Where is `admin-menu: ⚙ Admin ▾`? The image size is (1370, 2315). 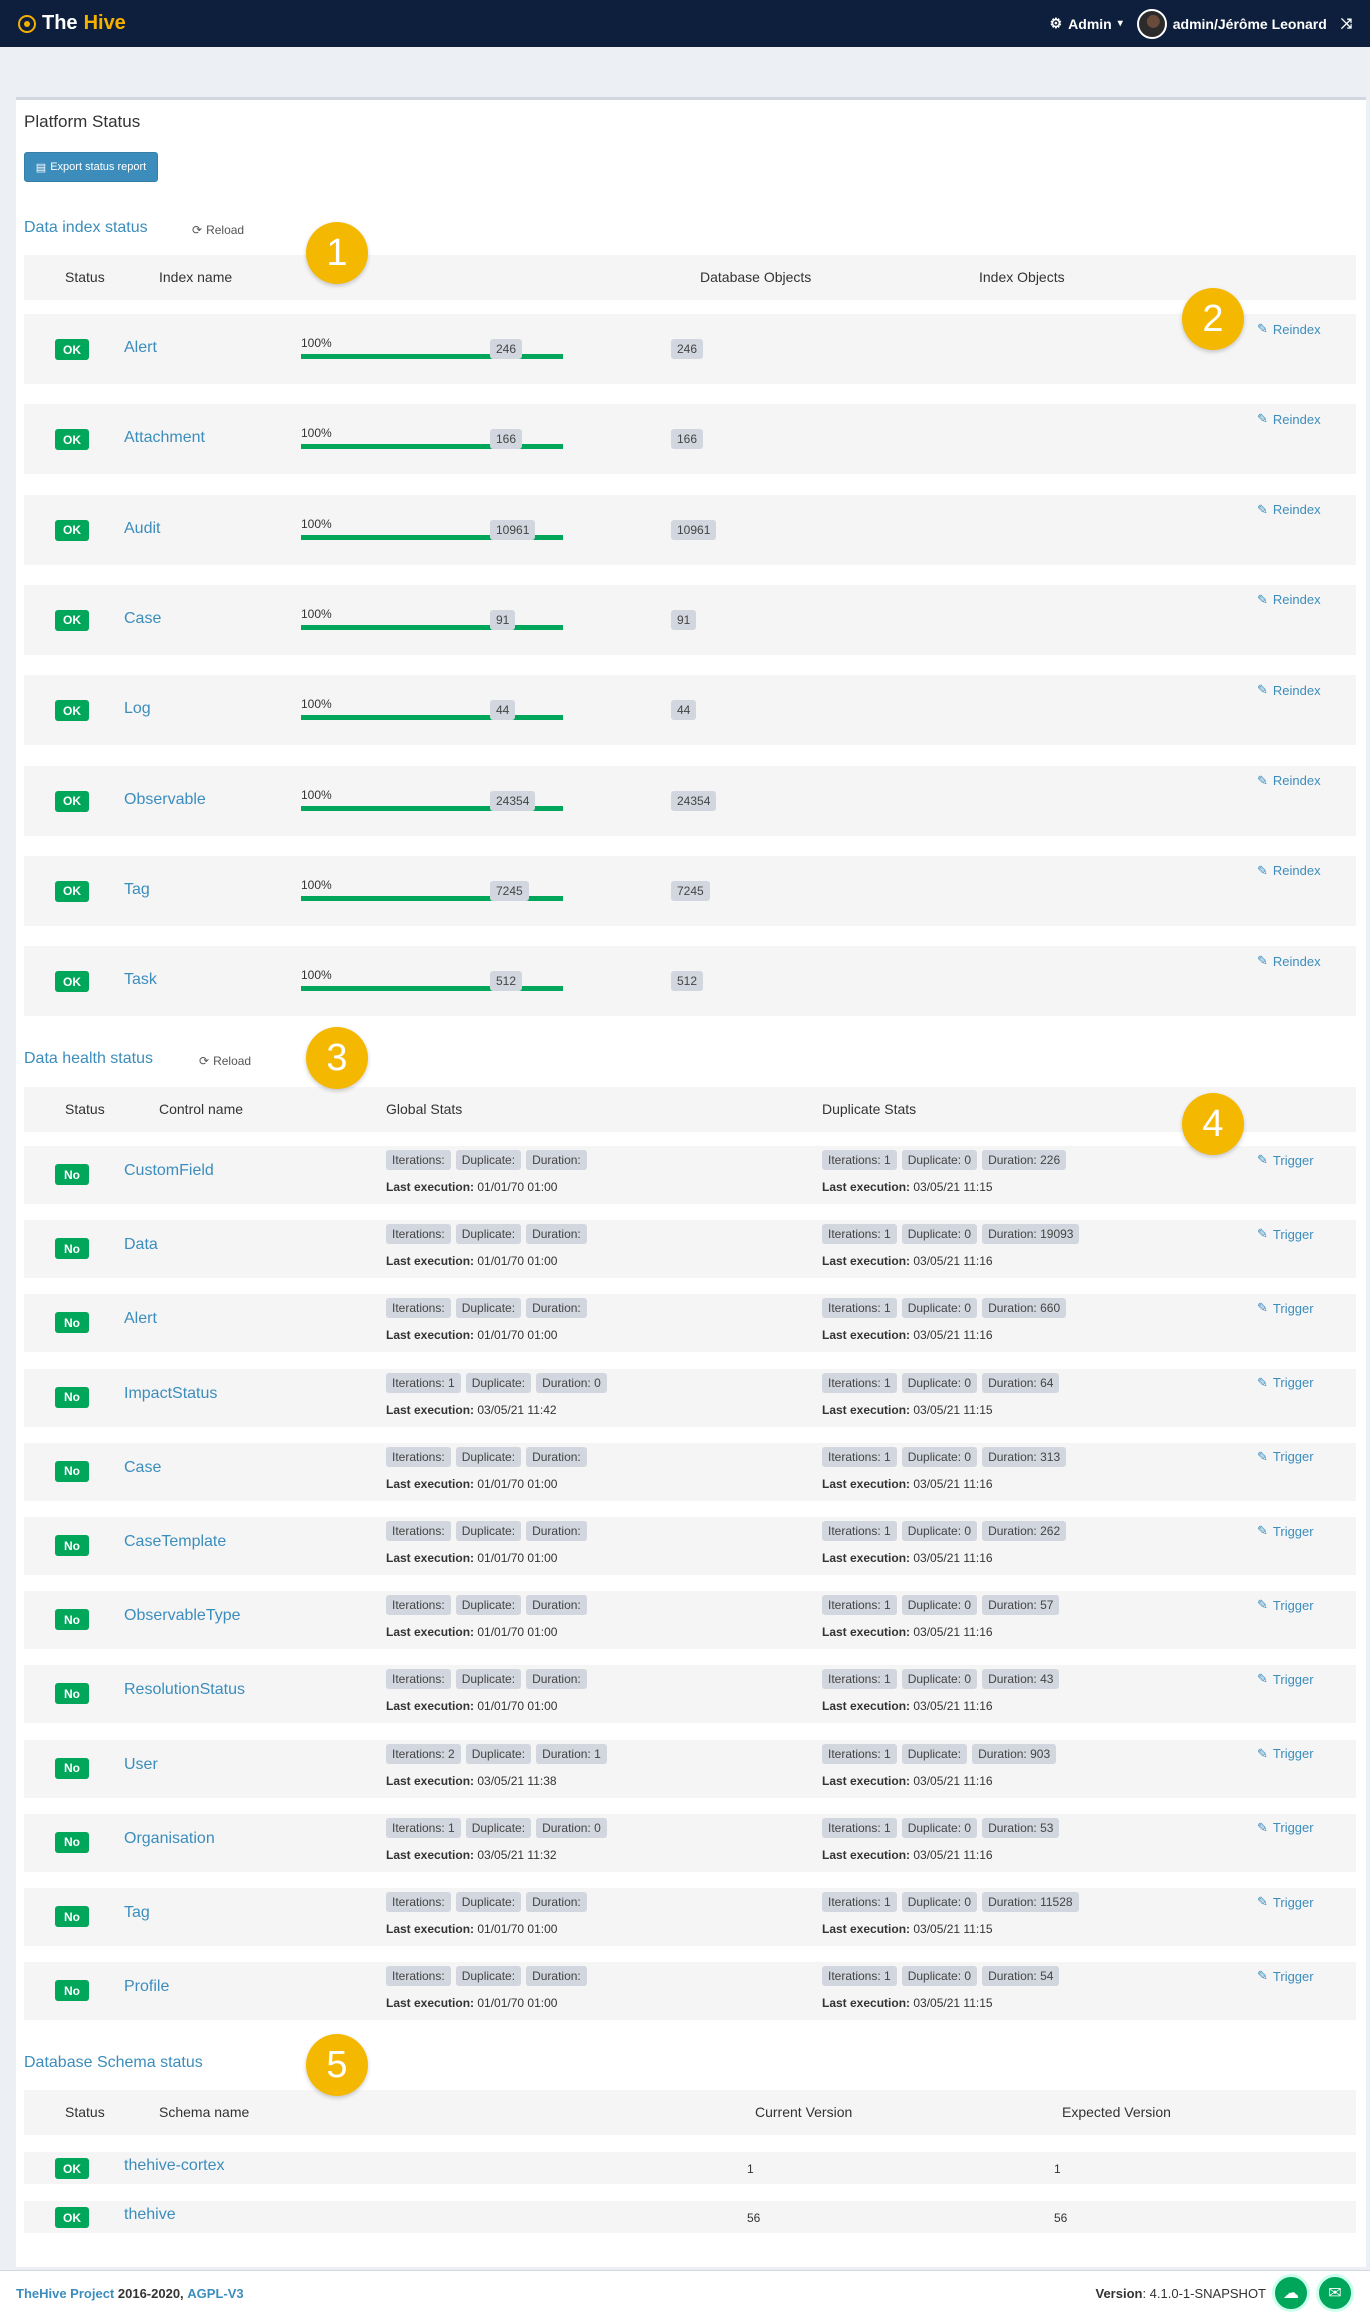 admin-menu: ⚙ Admin ▾ is located at coordinates (1086, 23).